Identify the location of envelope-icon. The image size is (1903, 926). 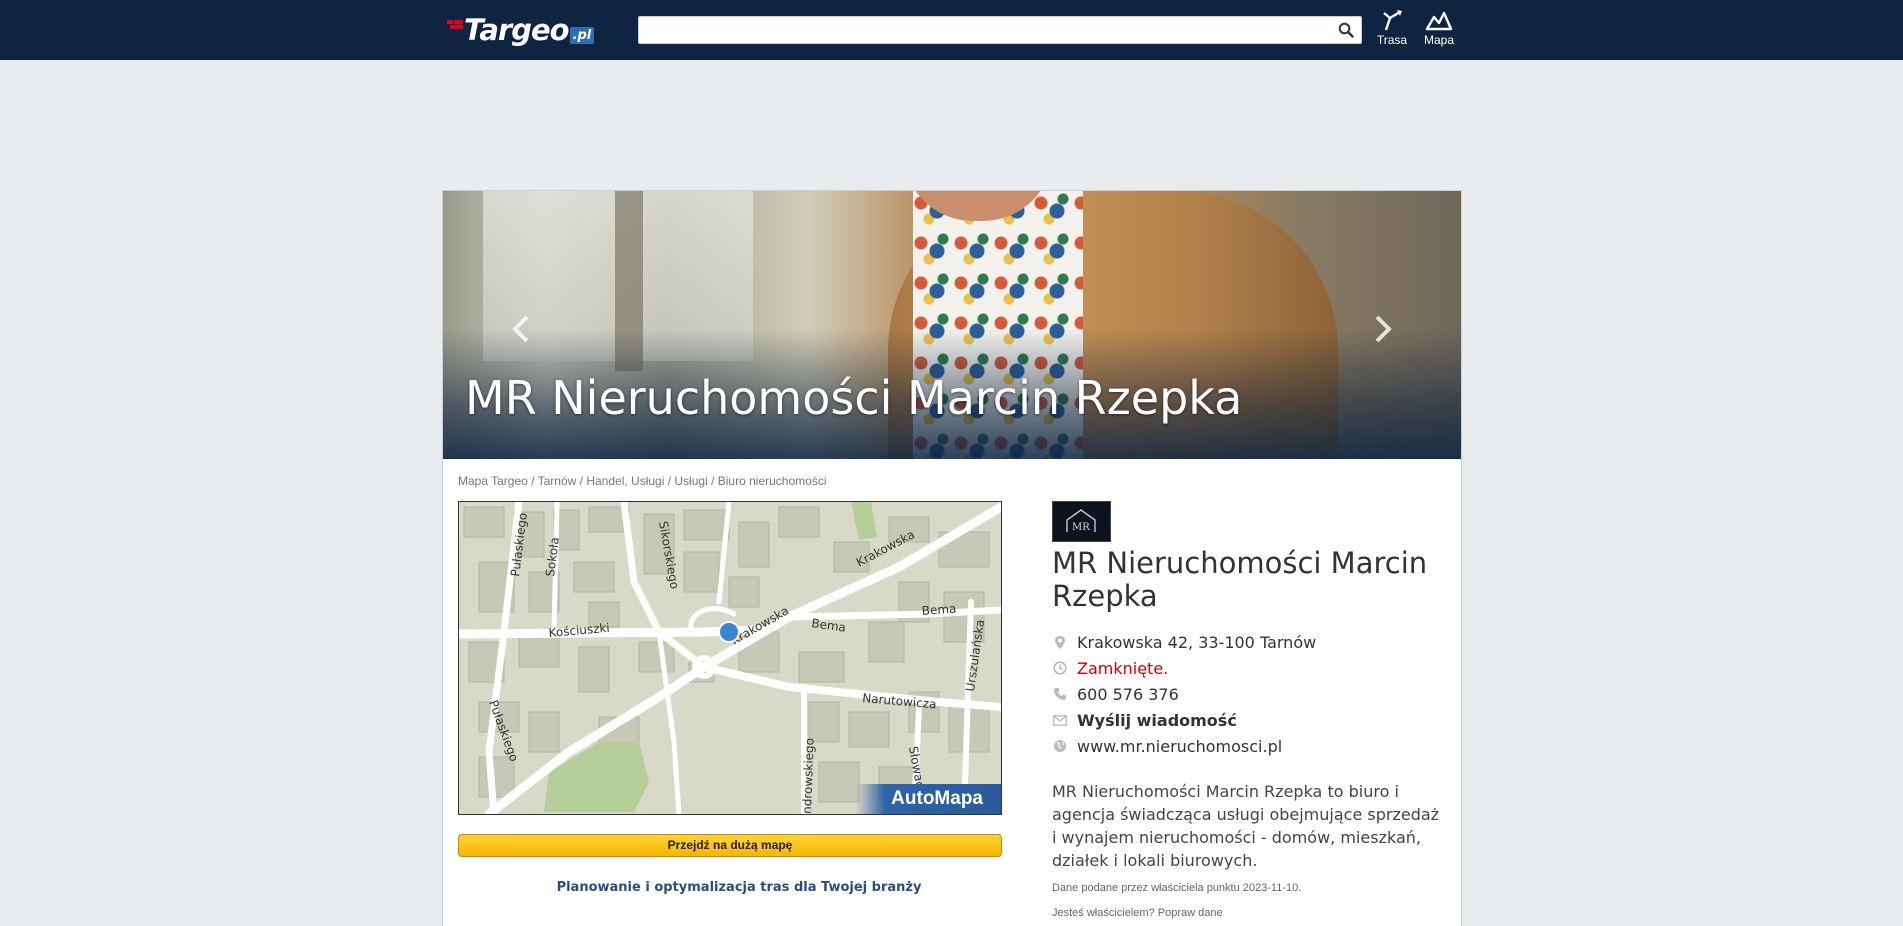
(1060, 720).